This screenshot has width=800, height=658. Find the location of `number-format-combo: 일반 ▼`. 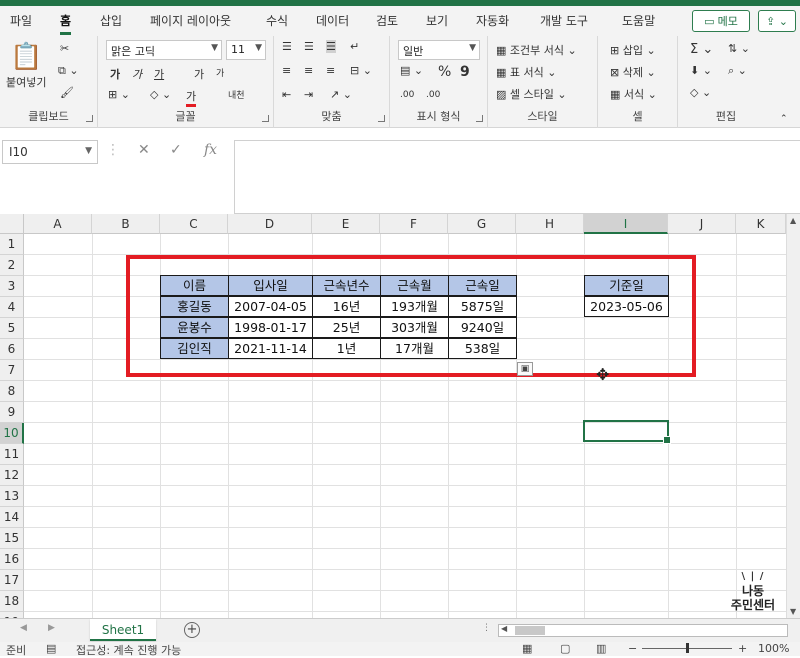

number-format-combo: 일반 ▼ is located at coordinates (439, 50).